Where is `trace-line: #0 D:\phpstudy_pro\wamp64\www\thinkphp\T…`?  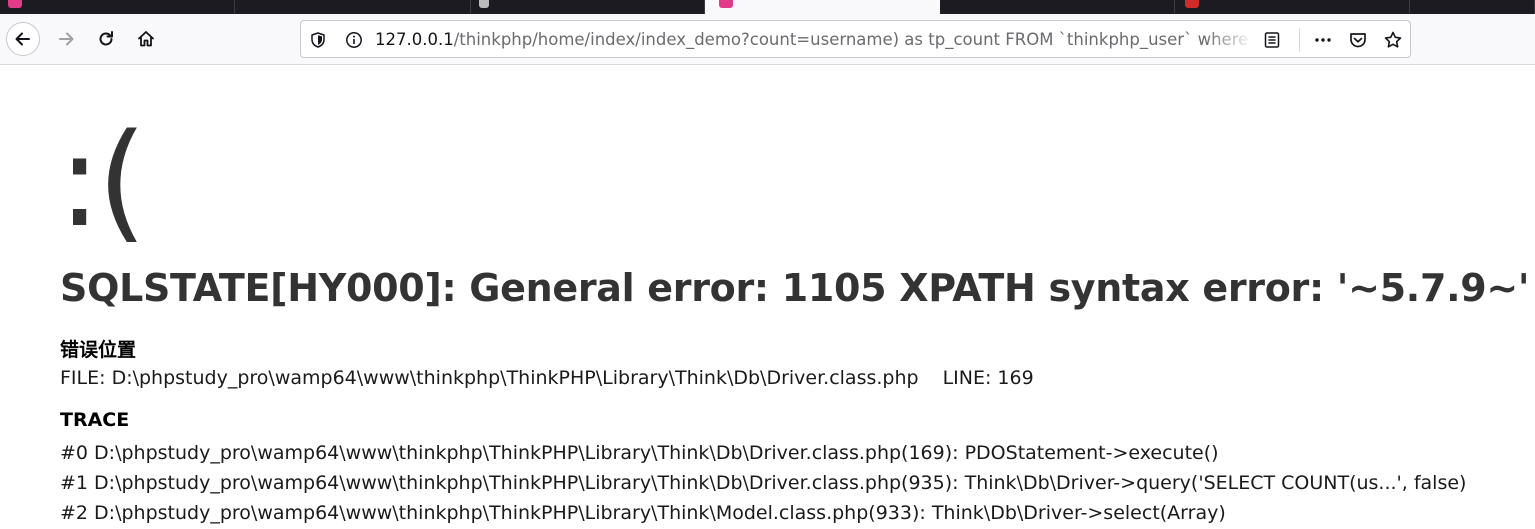
trace-line: #0 D:\phpstudy_pro\wamp64\www\thinkphp\T… is located at coordinates (639, 453).